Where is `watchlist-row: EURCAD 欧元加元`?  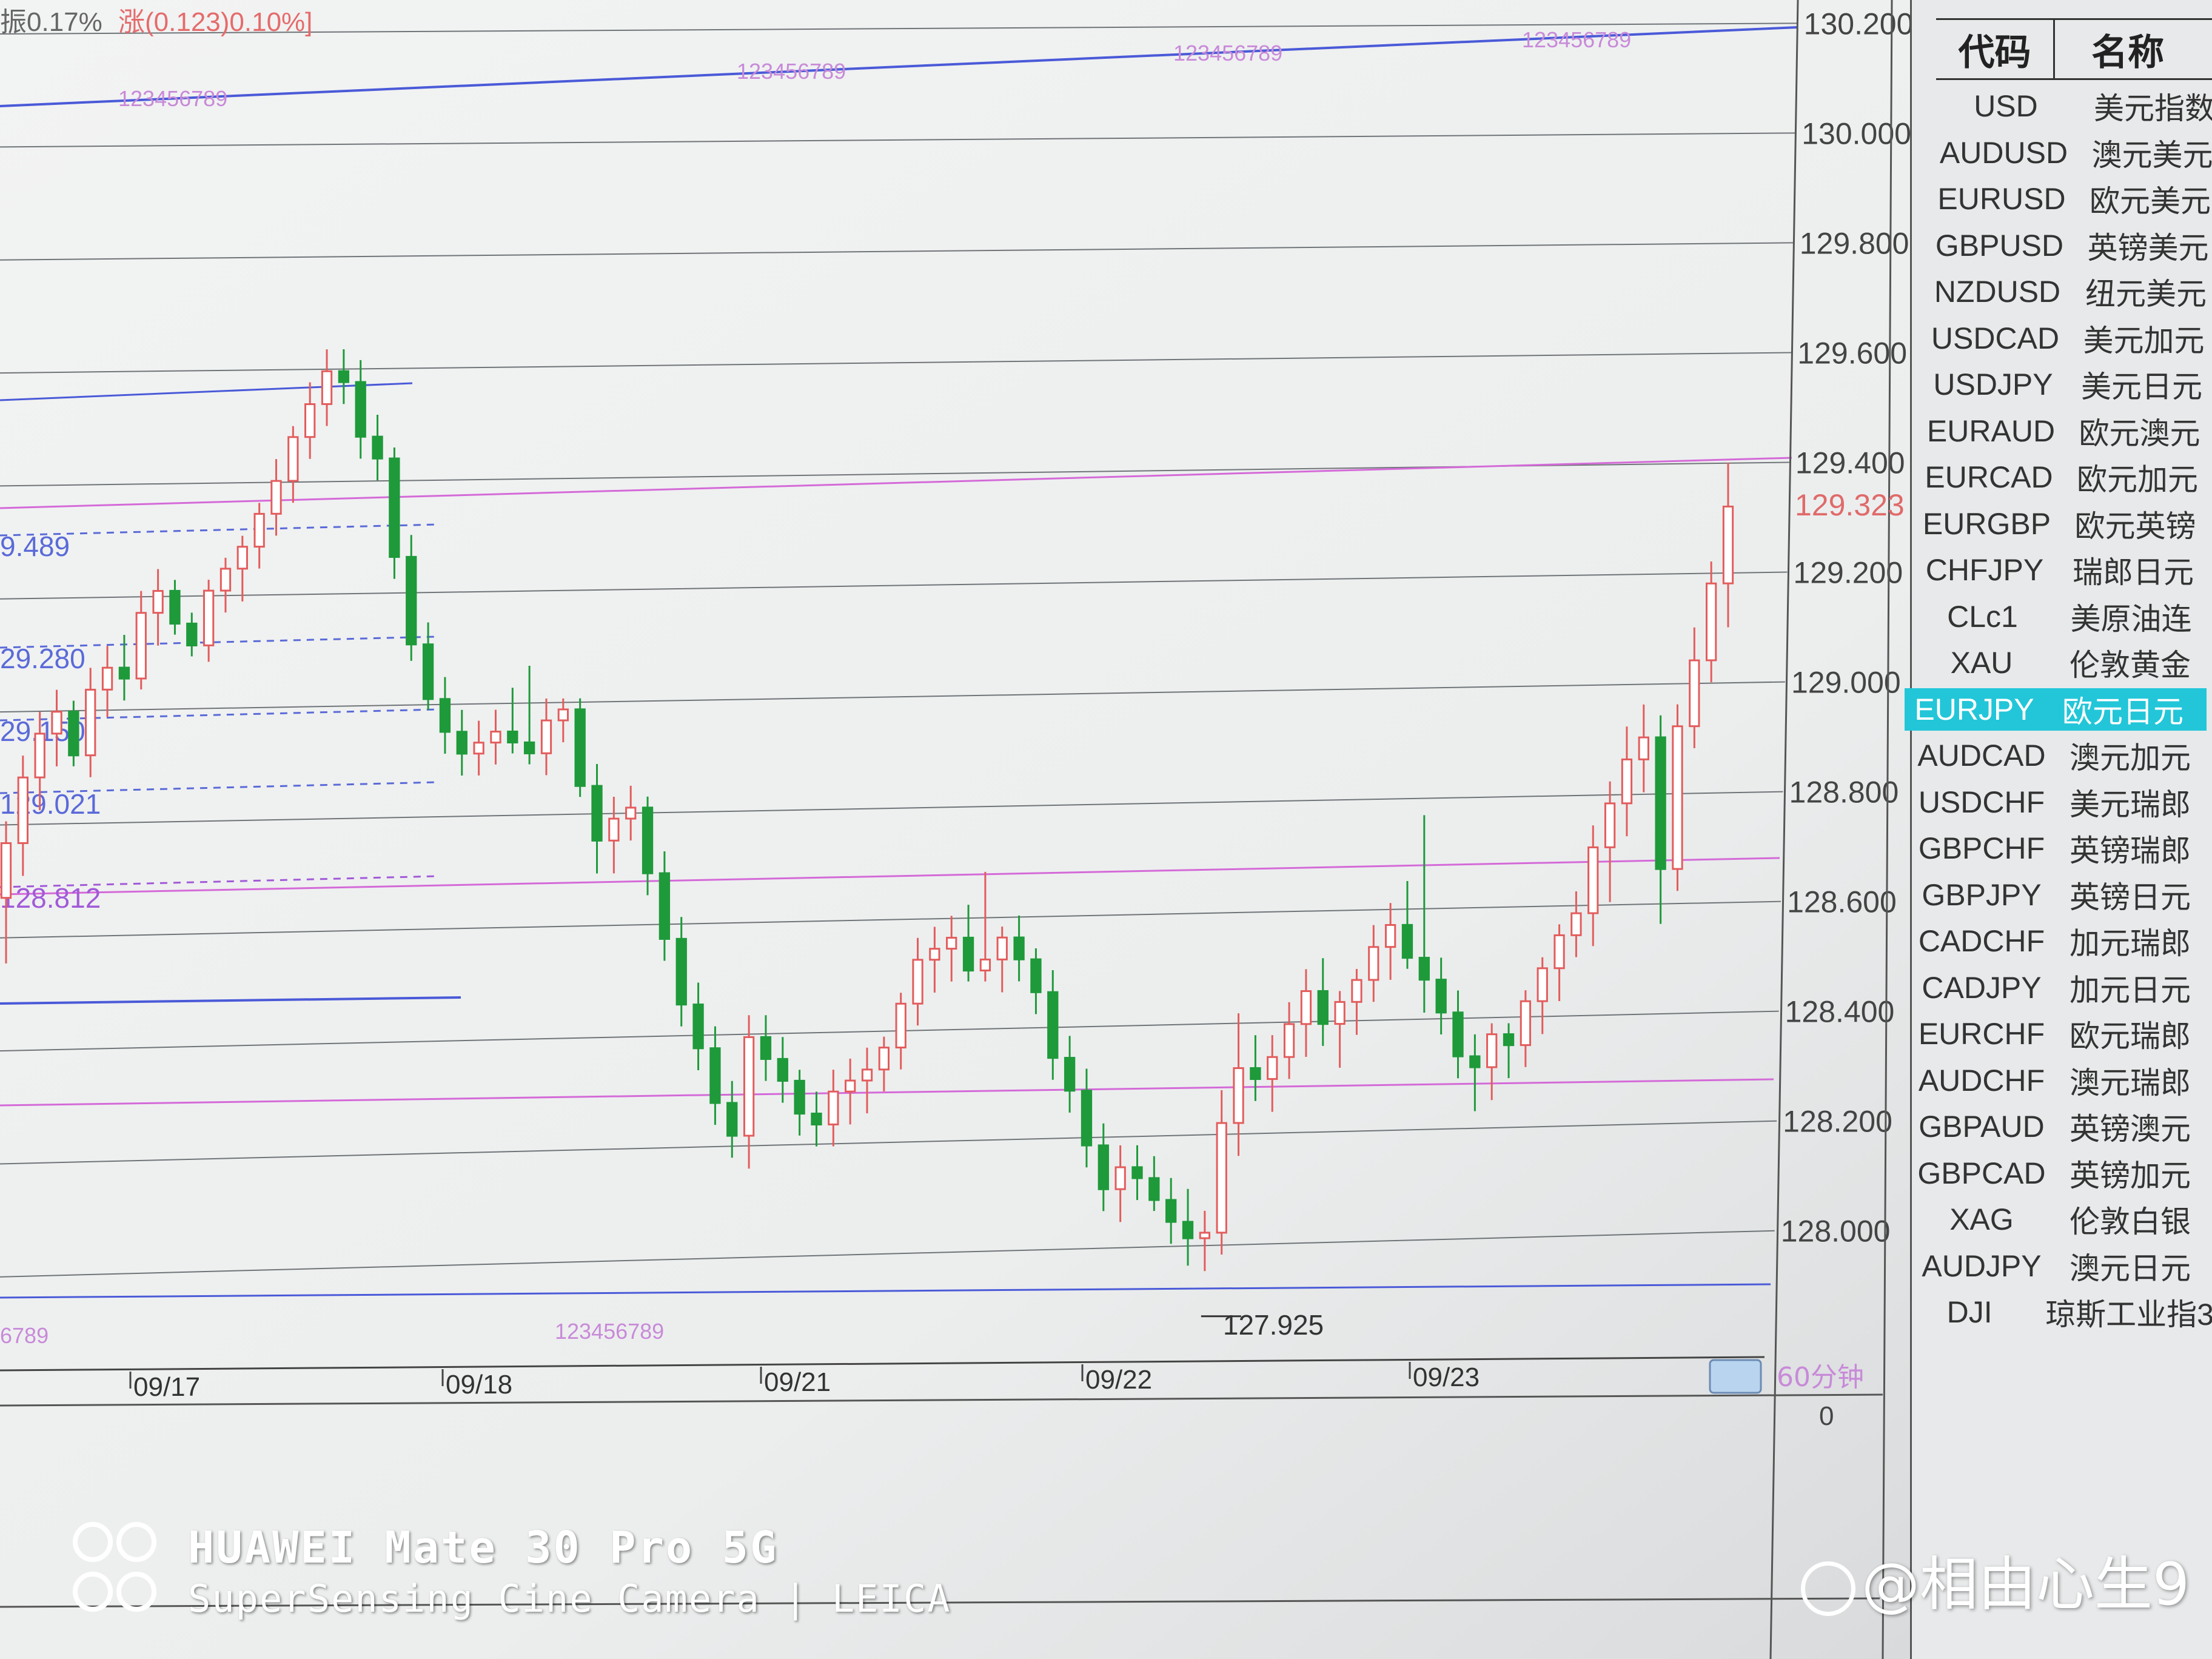
watchlist-row: EURCAD 欧元加元 is located at coordinates (2065, 477).